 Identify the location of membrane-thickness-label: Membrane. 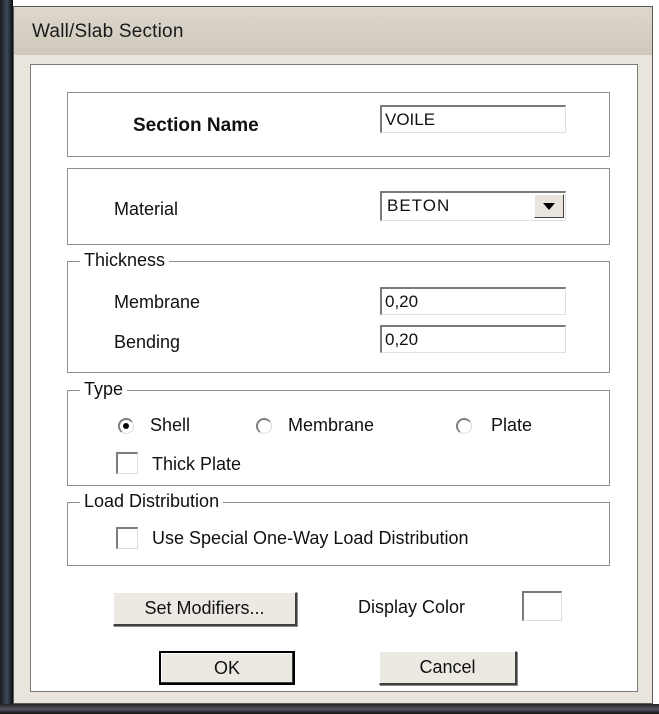
(157, 302).